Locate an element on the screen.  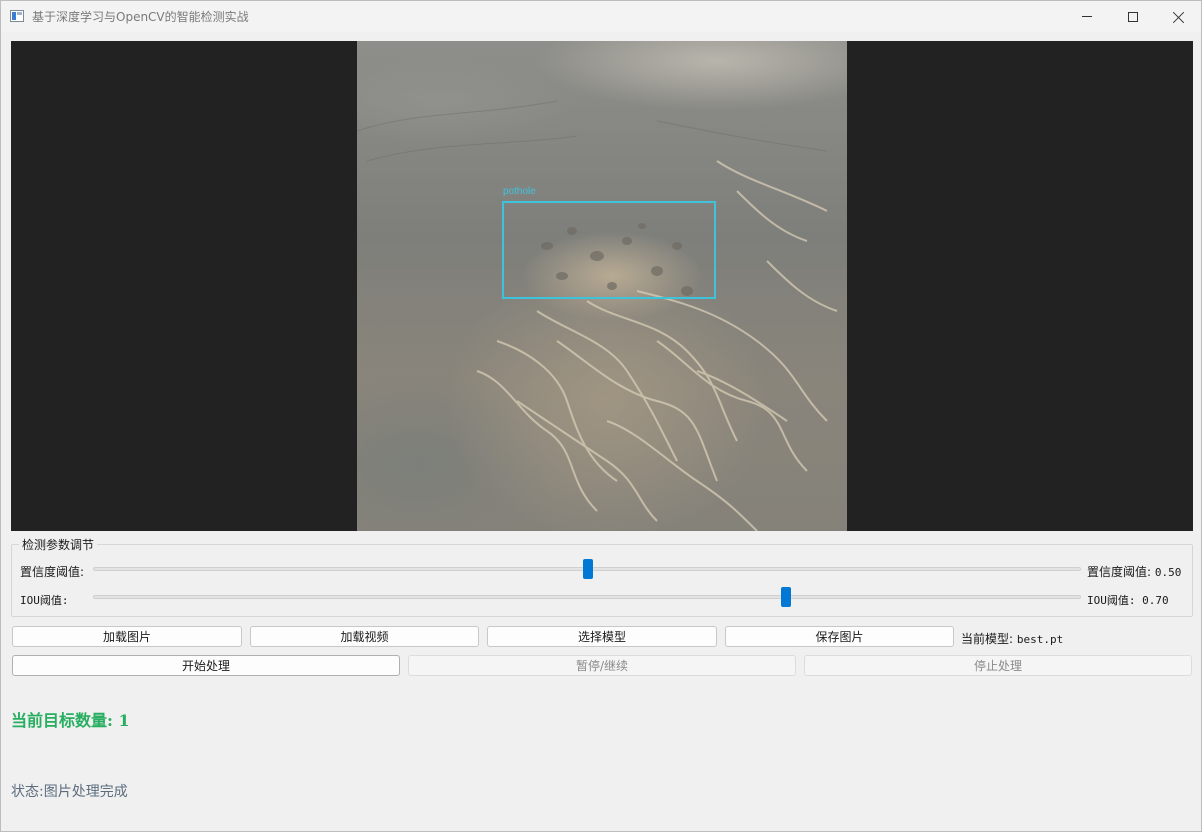
save-image-button: 保存图片 is located at coordinates (839, 636).